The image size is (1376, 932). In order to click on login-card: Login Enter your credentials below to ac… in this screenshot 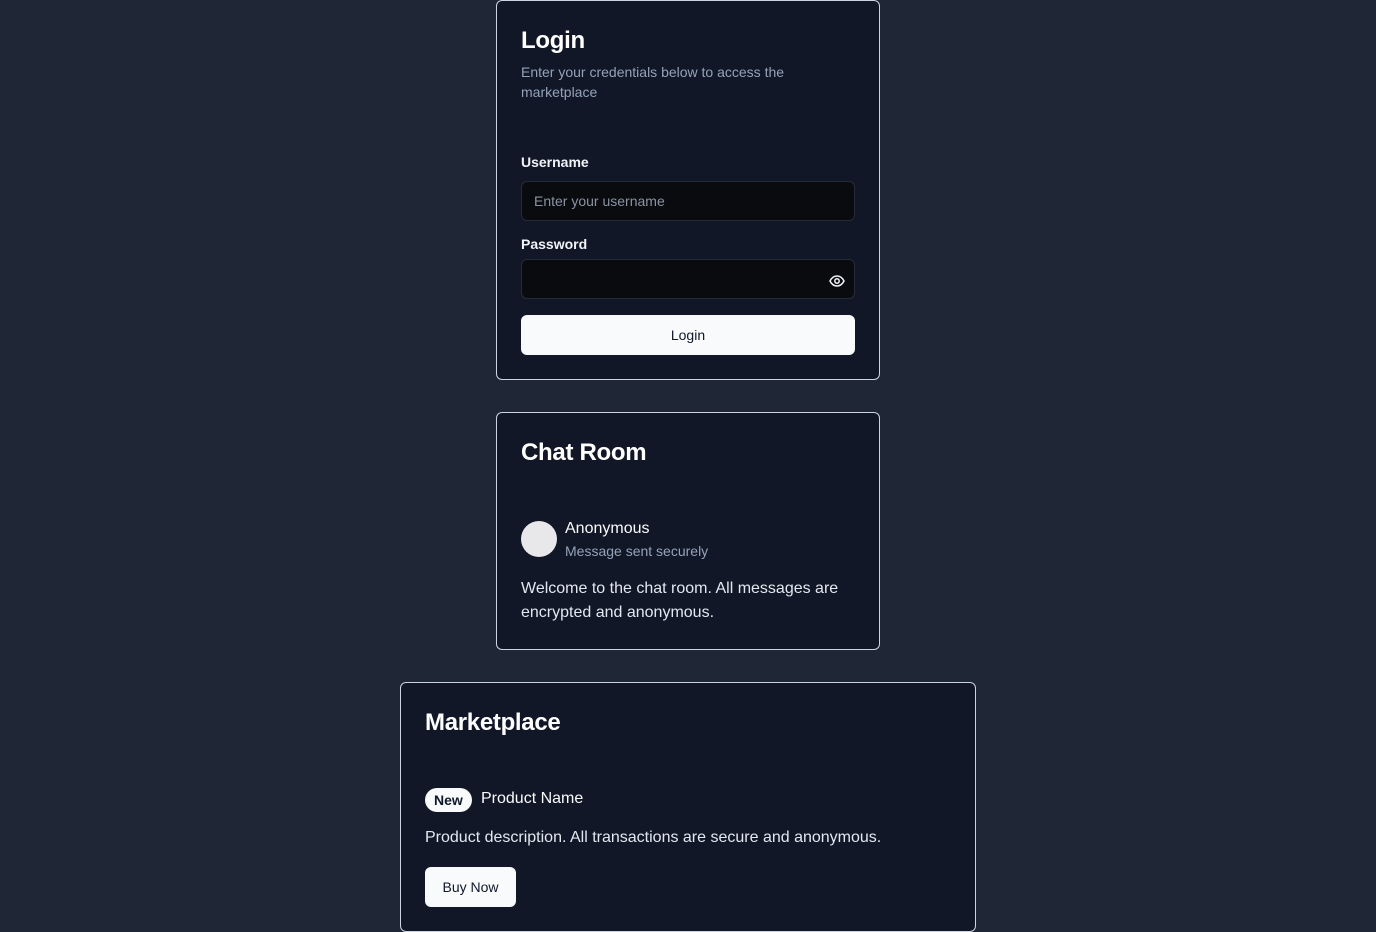, I will do `click(688, 190)`.